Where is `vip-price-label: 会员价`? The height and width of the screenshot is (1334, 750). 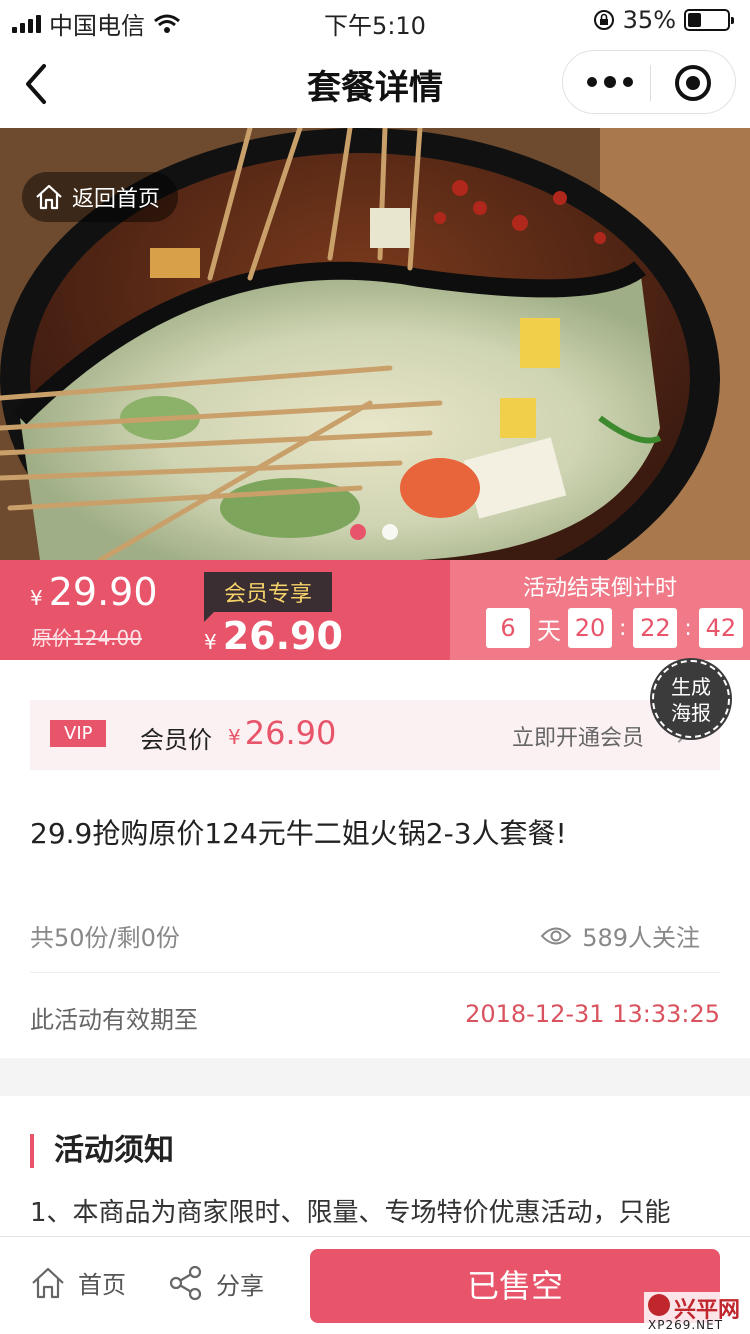
vip-price-label: 会员价 is located at coordinates (176, 740).